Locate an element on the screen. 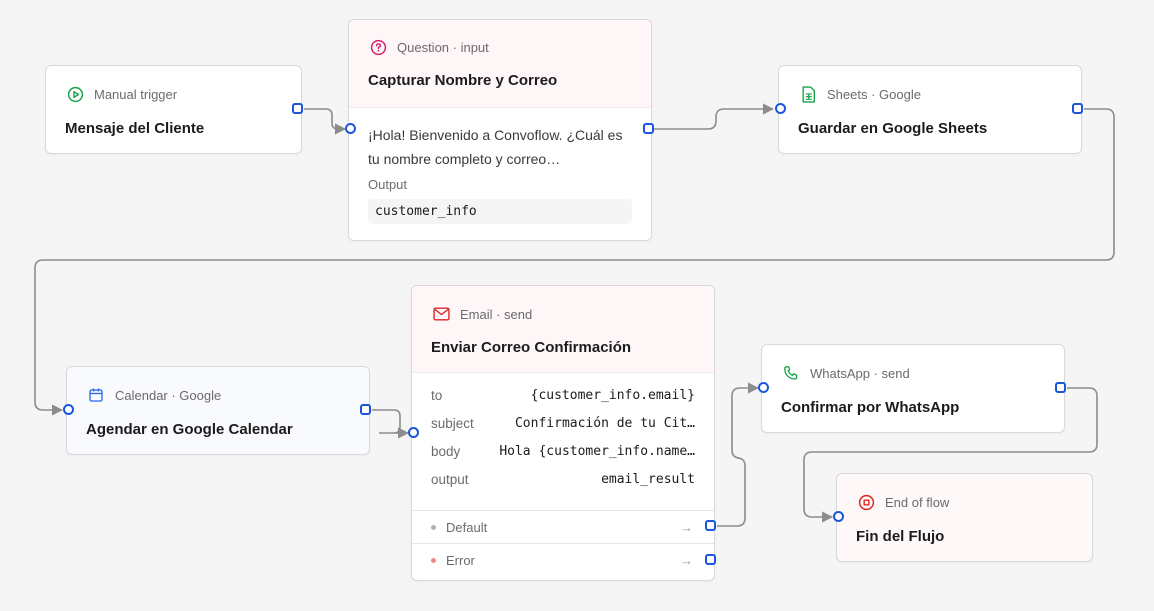 The width and height of the screenshot is (1154, 611). node-title: Mensaje del Cliente is located at coordinates (135, 128).